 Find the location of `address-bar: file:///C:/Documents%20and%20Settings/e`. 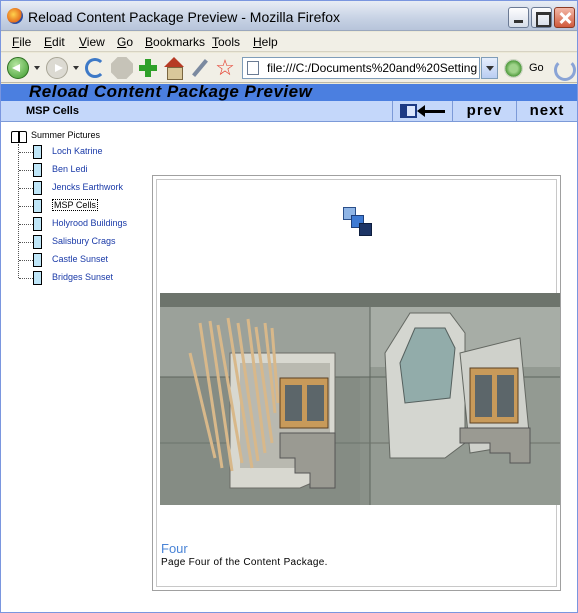

address-bar: file:///C:/Documents%20and%20Settings/e is located at coordinates (361, 68).